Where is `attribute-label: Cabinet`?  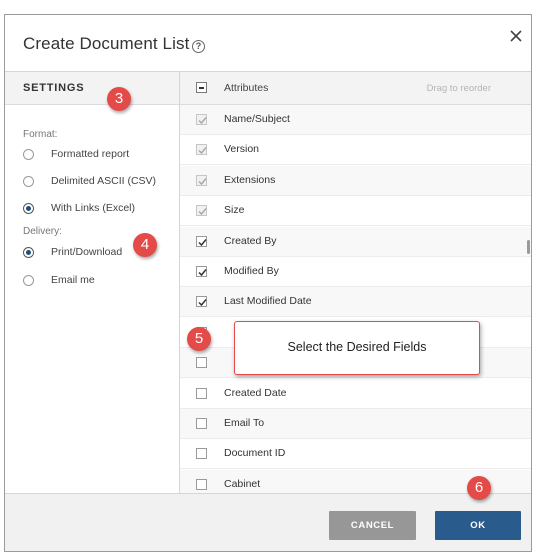
attribute-label: Cabinet is located at coordinates (242, 483).